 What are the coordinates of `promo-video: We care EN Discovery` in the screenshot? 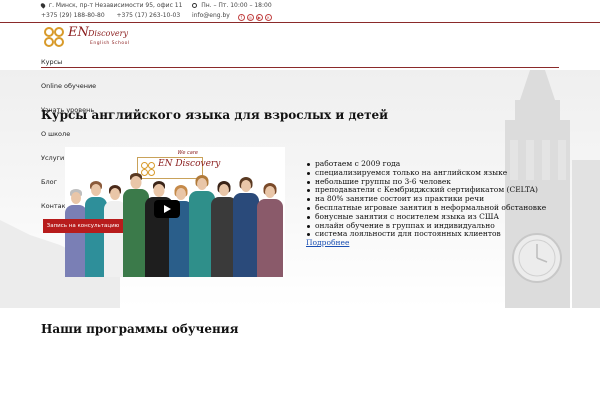 It's located at (175, 212).